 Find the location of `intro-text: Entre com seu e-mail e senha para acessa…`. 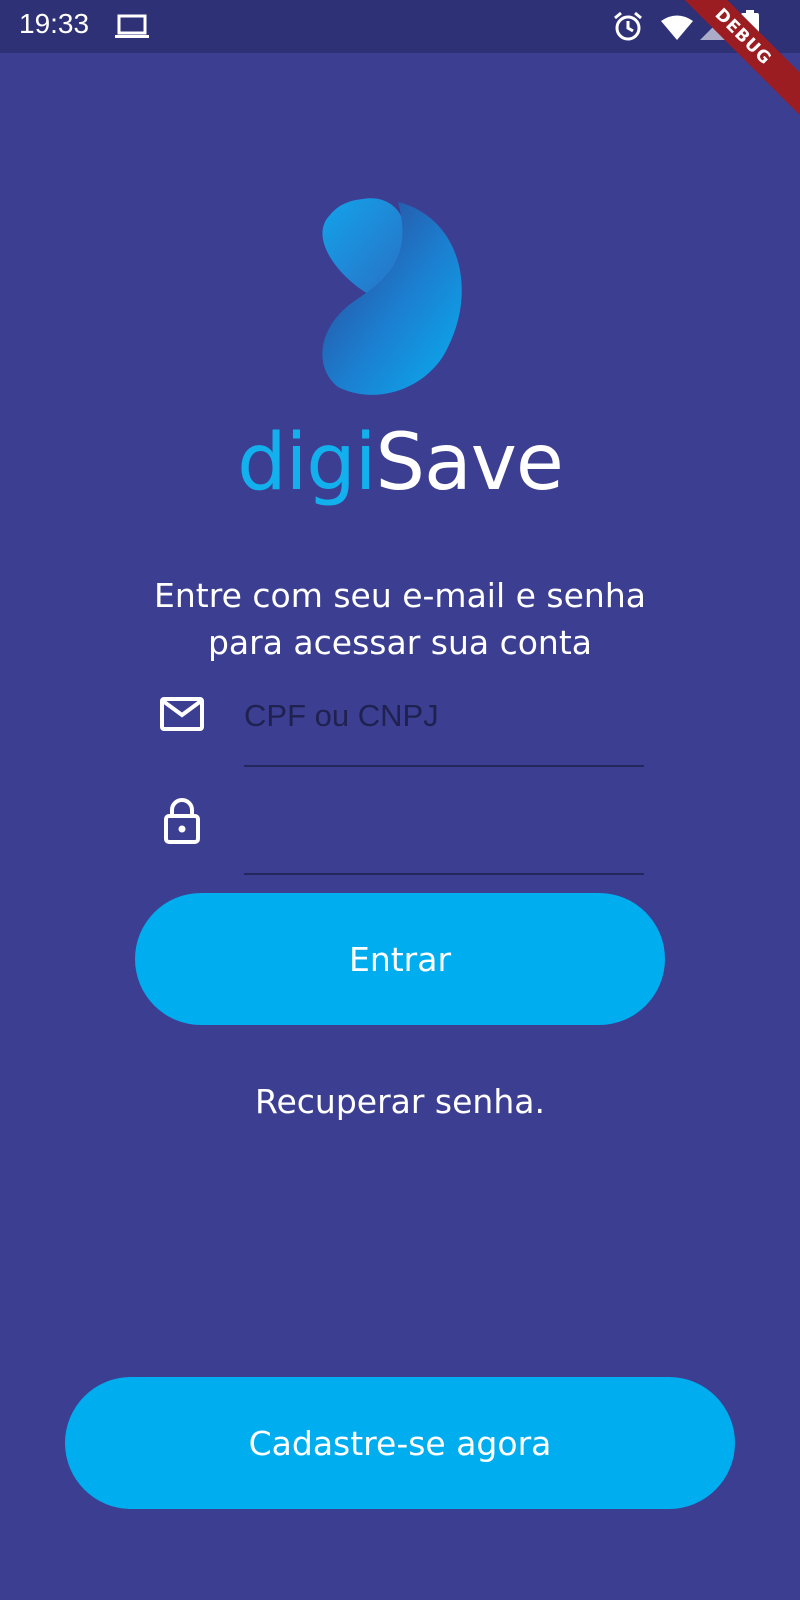

intro-text: Entre com seu e-mail e senha para acessa… is located at coordinates (400, 619).